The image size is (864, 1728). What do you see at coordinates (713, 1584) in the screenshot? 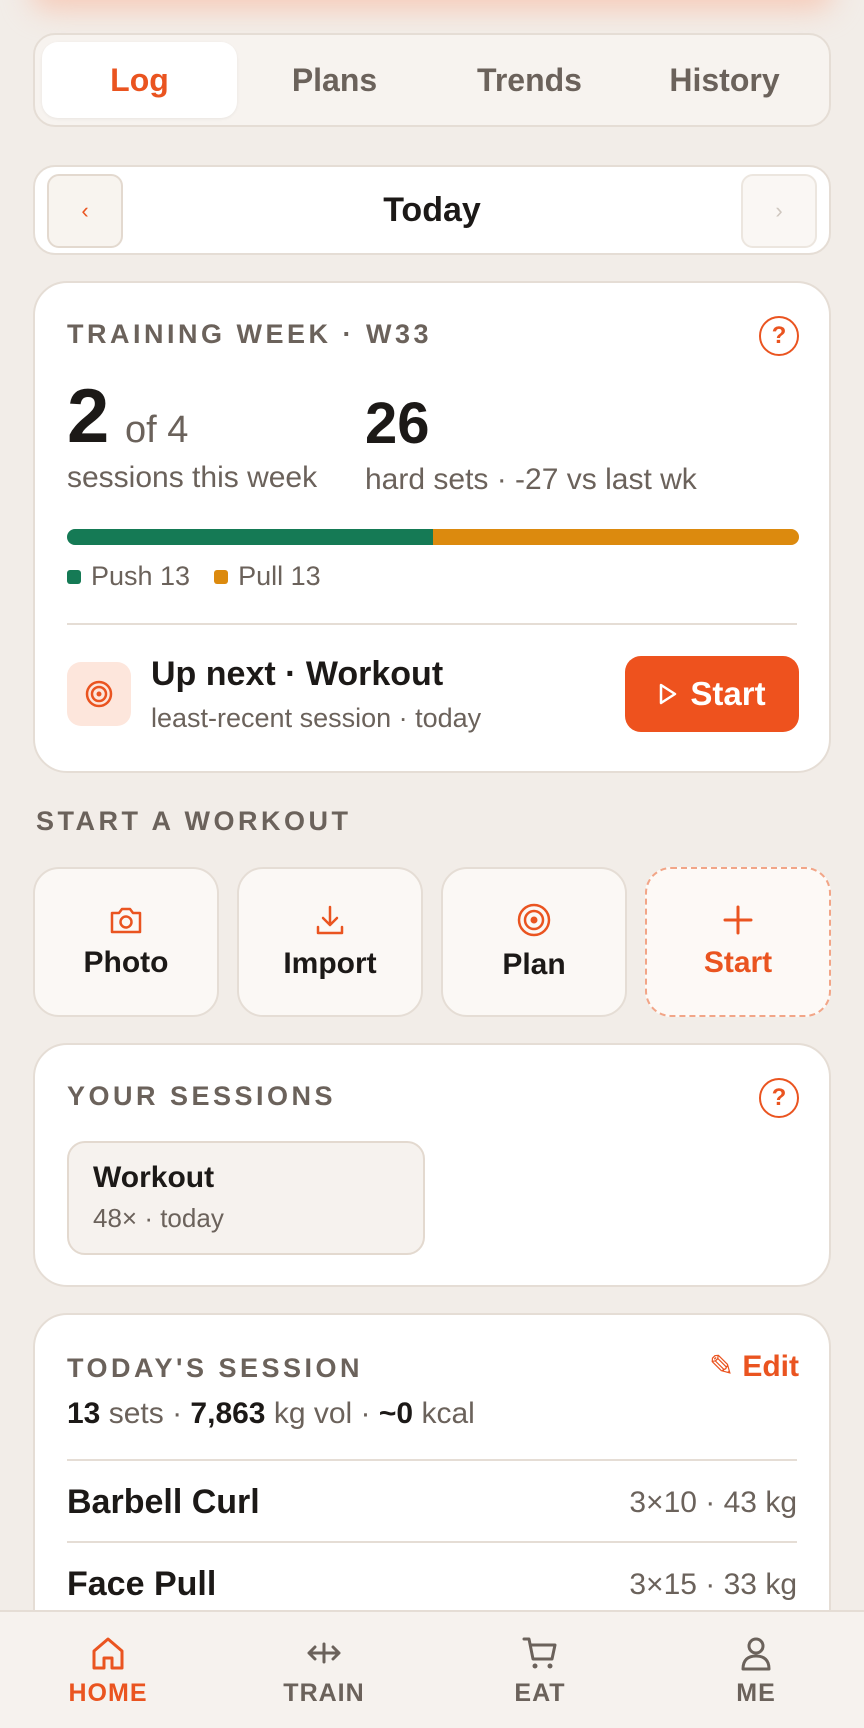
I see `exercise-detail: 3×15 · 33 kg` at bounding box center [713, 1584].